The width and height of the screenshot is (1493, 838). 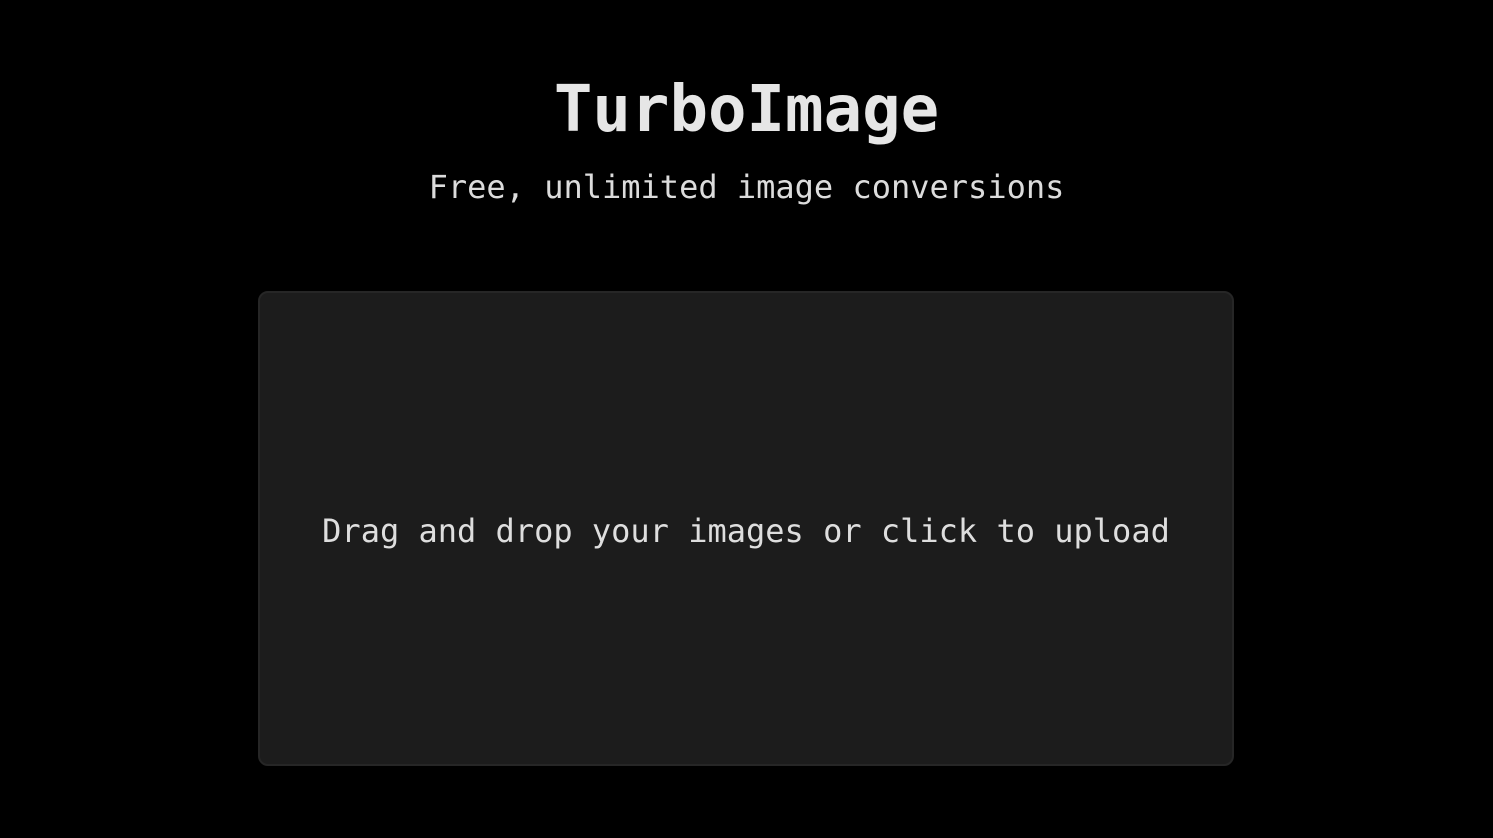 What do you see at coordinates (746, 187) in the screenshot?
I see `app-subtitle: Free, unlimited image conversions` at bounding box center [746, 187].